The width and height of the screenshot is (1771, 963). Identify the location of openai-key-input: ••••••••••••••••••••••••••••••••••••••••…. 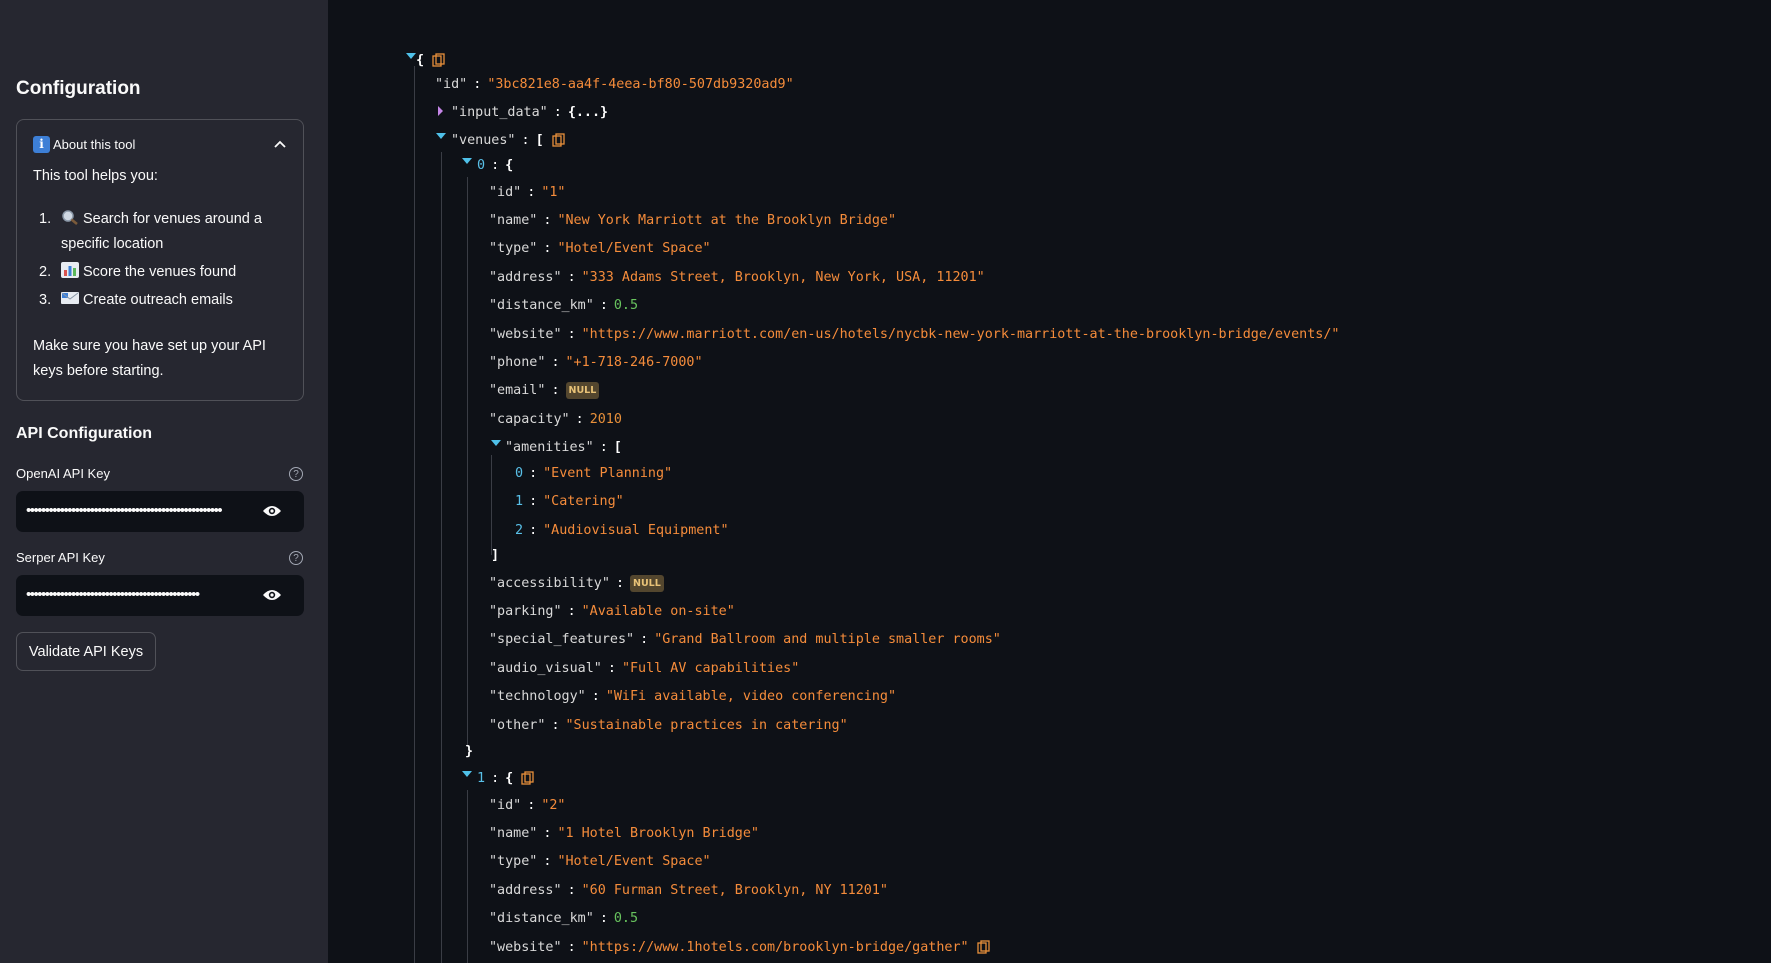
(160, 511).